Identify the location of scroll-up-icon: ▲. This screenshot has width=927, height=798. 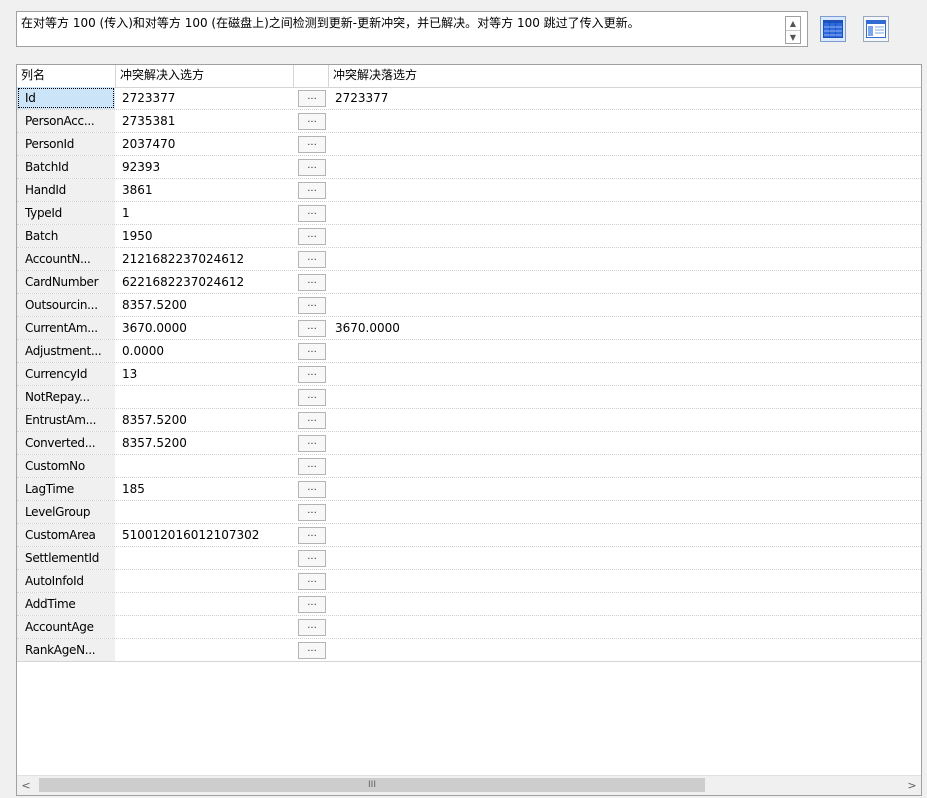
(793, 24).